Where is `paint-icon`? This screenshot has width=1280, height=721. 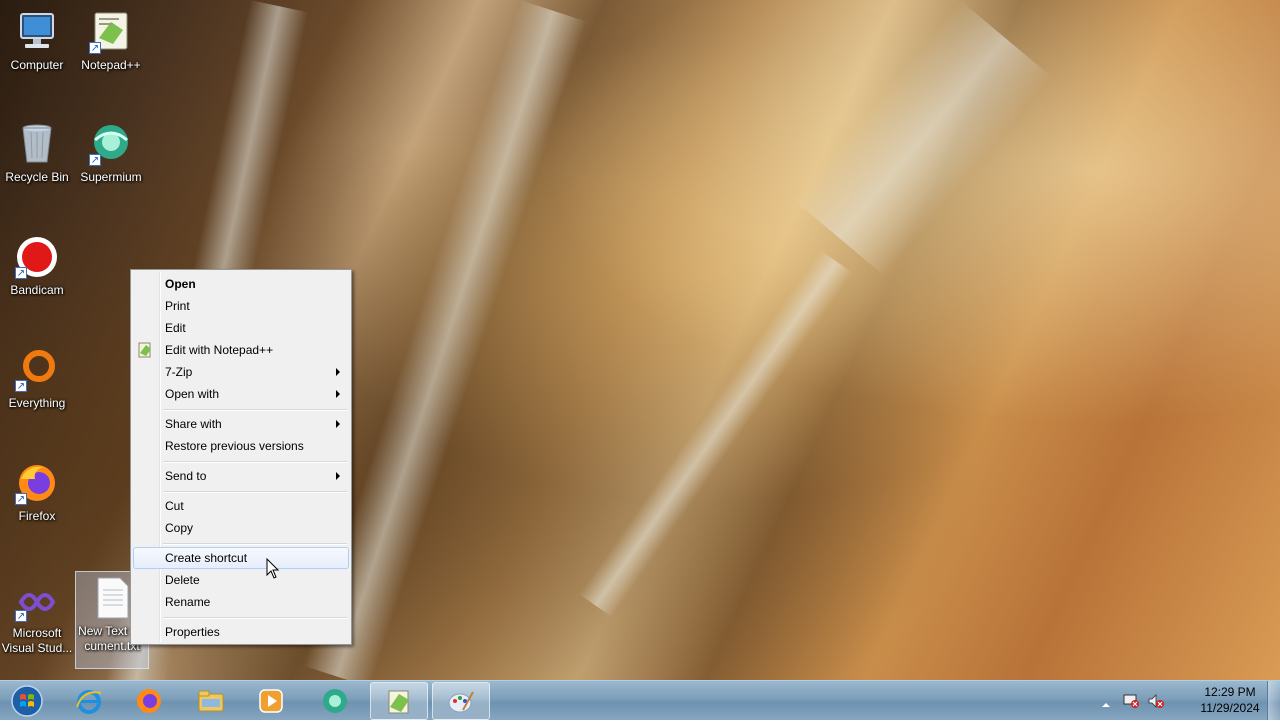 paint-icon is located at coordinates (461, 702).